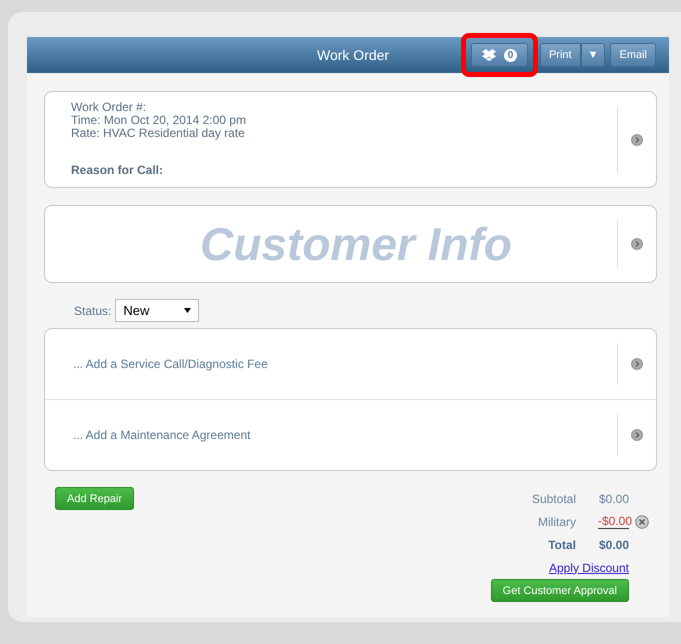 Image resolution: width=681 pixels, height=644 pixels. What do you see at coordinates (560, 55) in the screenshot?
I see `header-button: Print` at bounding box center [560, 55].